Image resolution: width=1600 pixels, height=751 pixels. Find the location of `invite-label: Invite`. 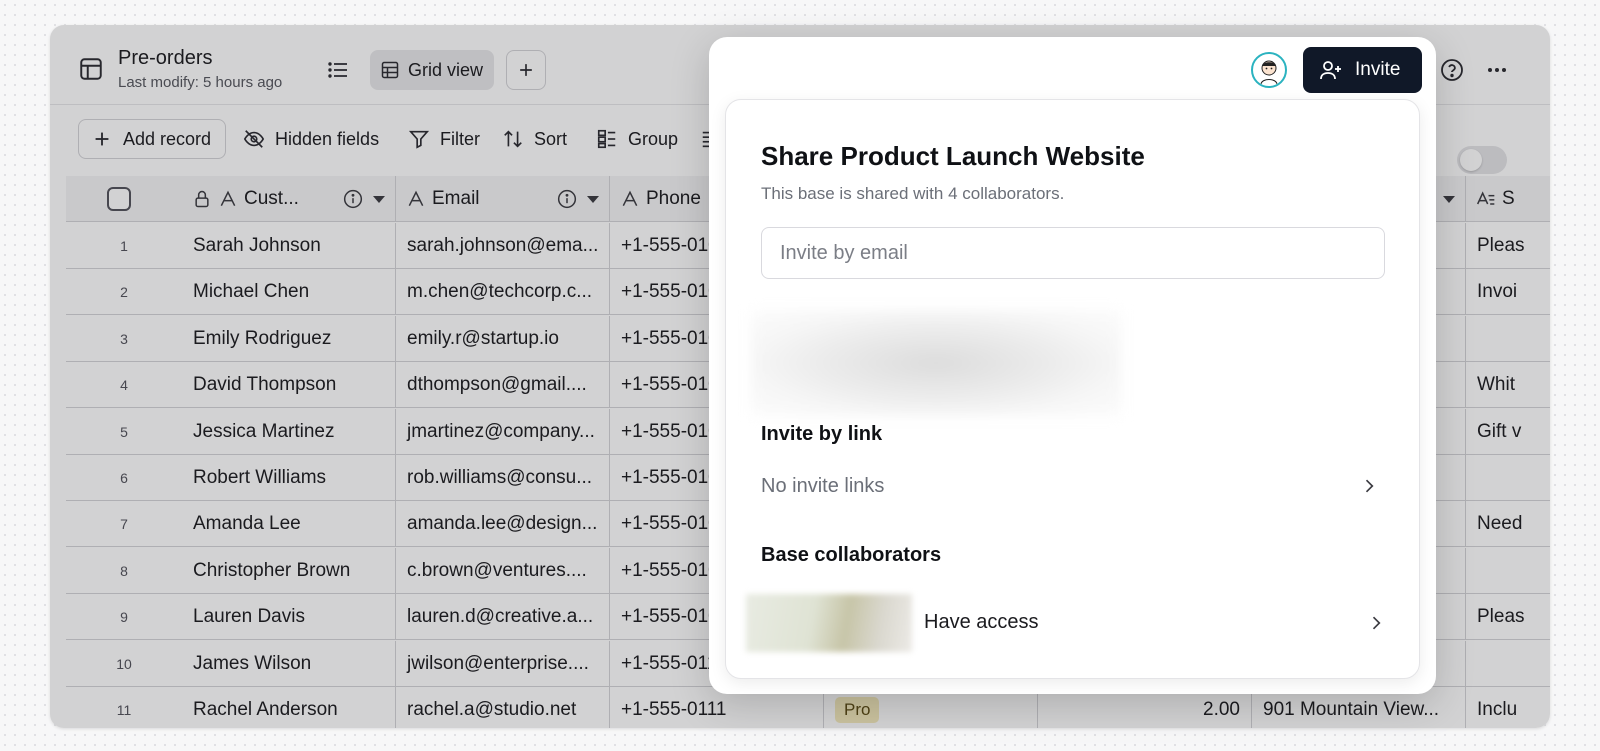

invite-label: Invite is located at coordinates (1378, 69).